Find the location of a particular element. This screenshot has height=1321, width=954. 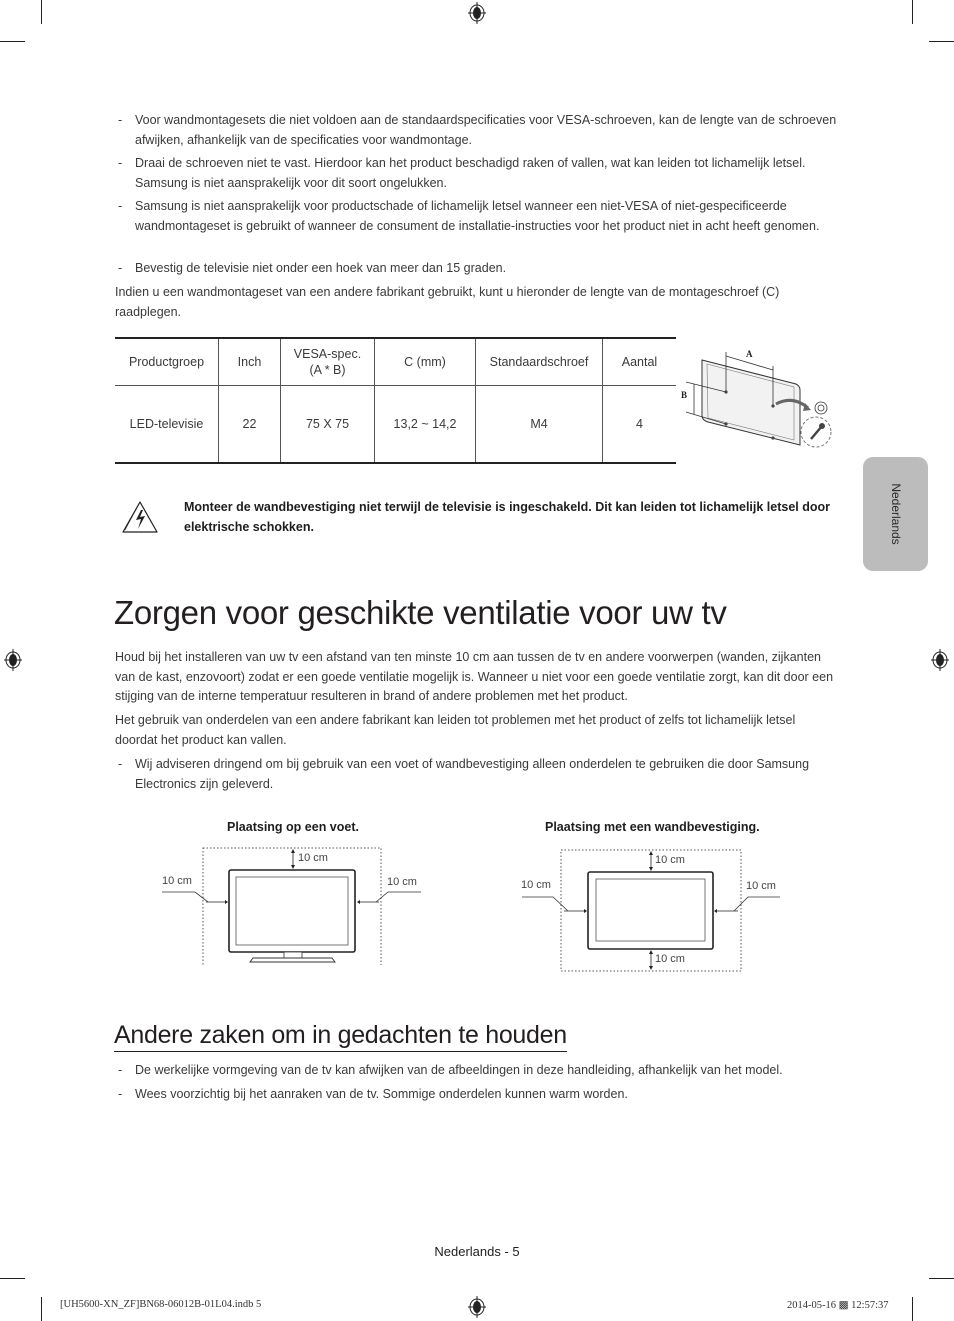

side-tab-label: Nederlands is located at coordinates (895, 514).